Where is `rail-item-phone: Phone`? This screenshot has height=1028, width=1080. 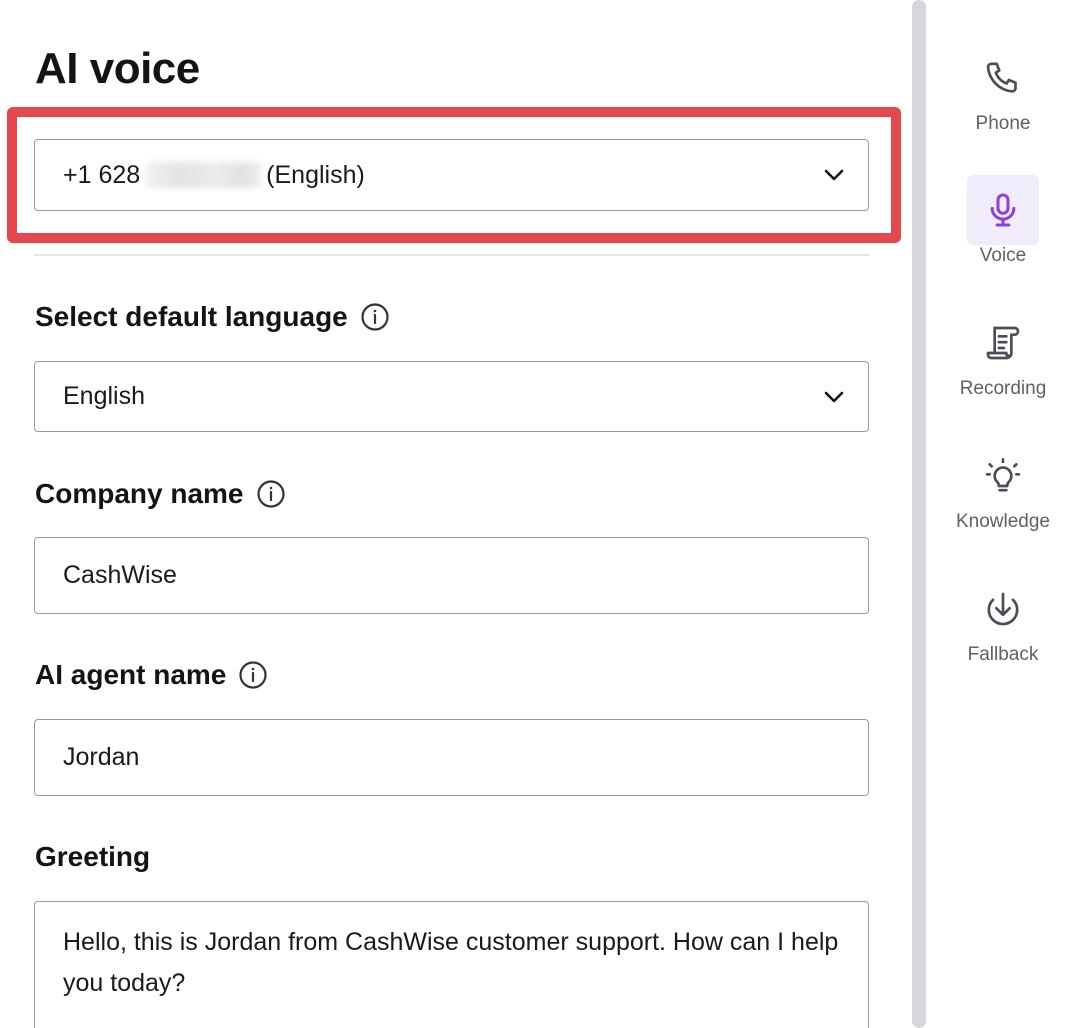 rail-item-phone: Phone is located at coordinates (1003, 89).